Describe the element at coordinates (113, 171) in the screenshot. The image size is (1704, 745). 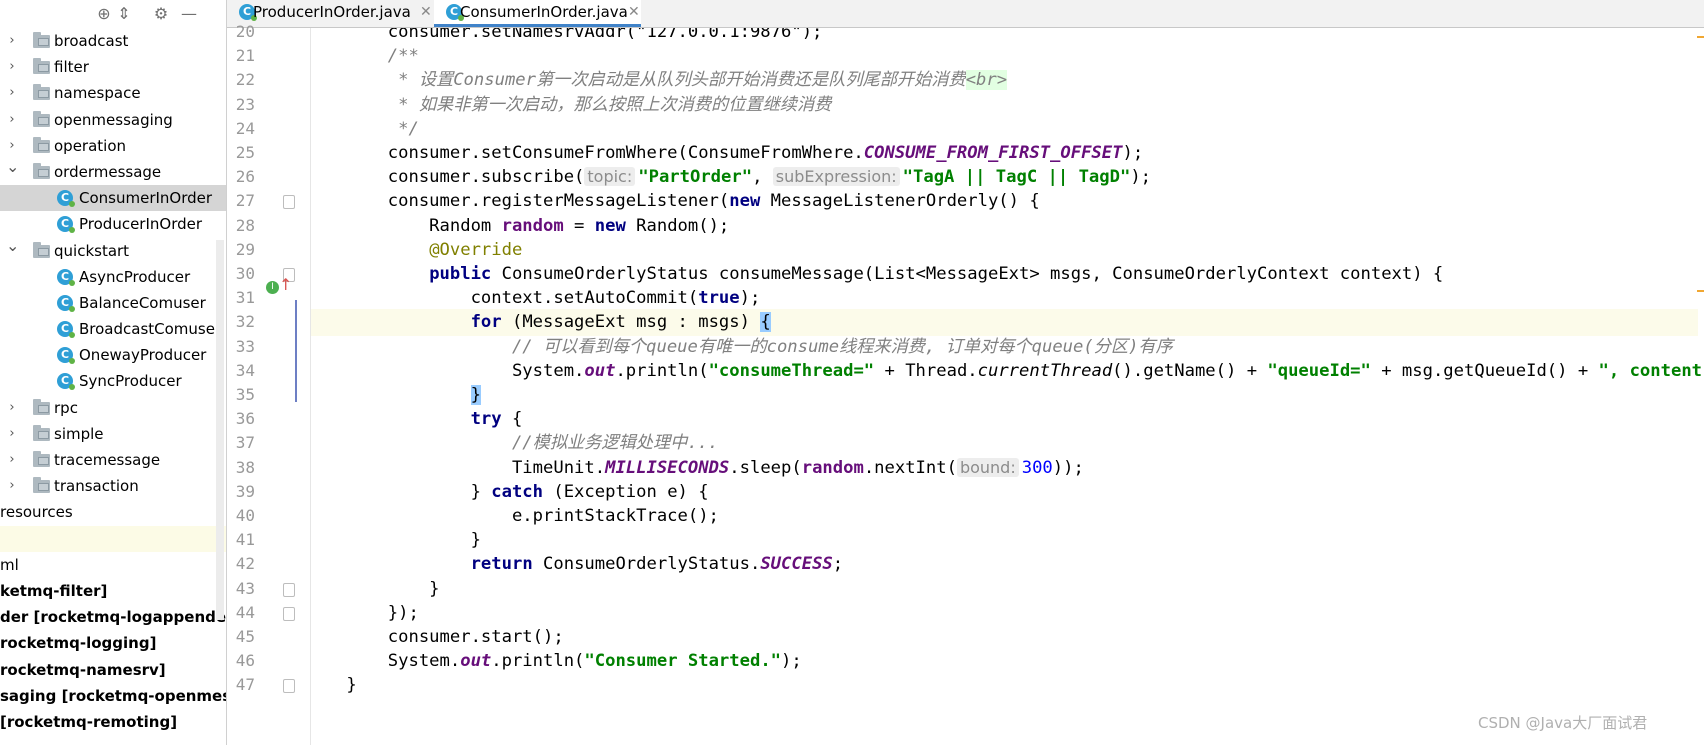
I see `tree-item-ordermessage: ⌄ ordermessage` at that location.